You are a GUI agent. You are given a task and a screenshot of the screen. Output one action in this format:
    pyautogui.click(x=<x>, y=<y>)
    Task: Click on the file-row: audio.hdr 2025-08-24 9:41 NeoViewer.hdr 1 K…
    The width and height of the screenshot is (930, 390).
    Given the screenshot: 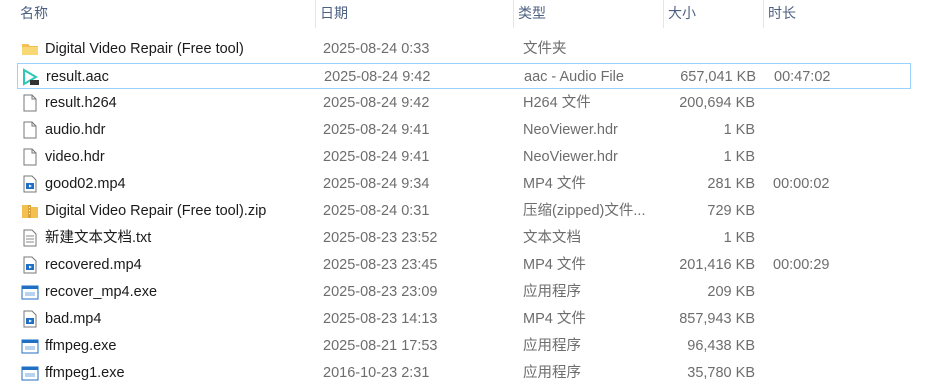 What is the action you would take?
    pyautogui.click(x=464, y=130)
    